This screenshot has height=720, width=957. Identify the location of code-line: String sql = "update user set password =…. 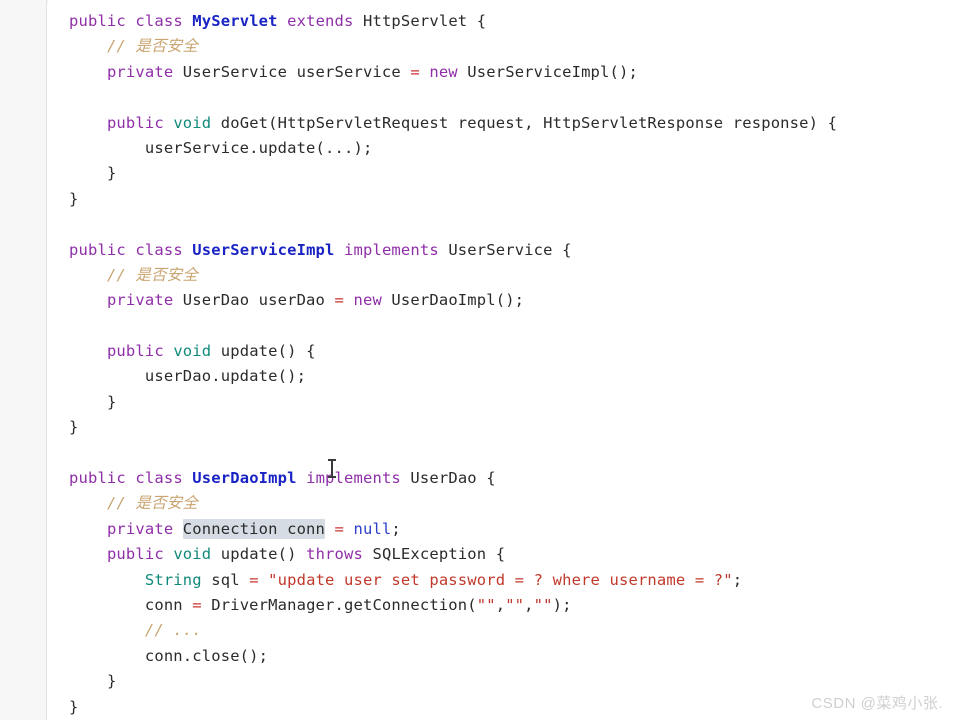
(502, 580).